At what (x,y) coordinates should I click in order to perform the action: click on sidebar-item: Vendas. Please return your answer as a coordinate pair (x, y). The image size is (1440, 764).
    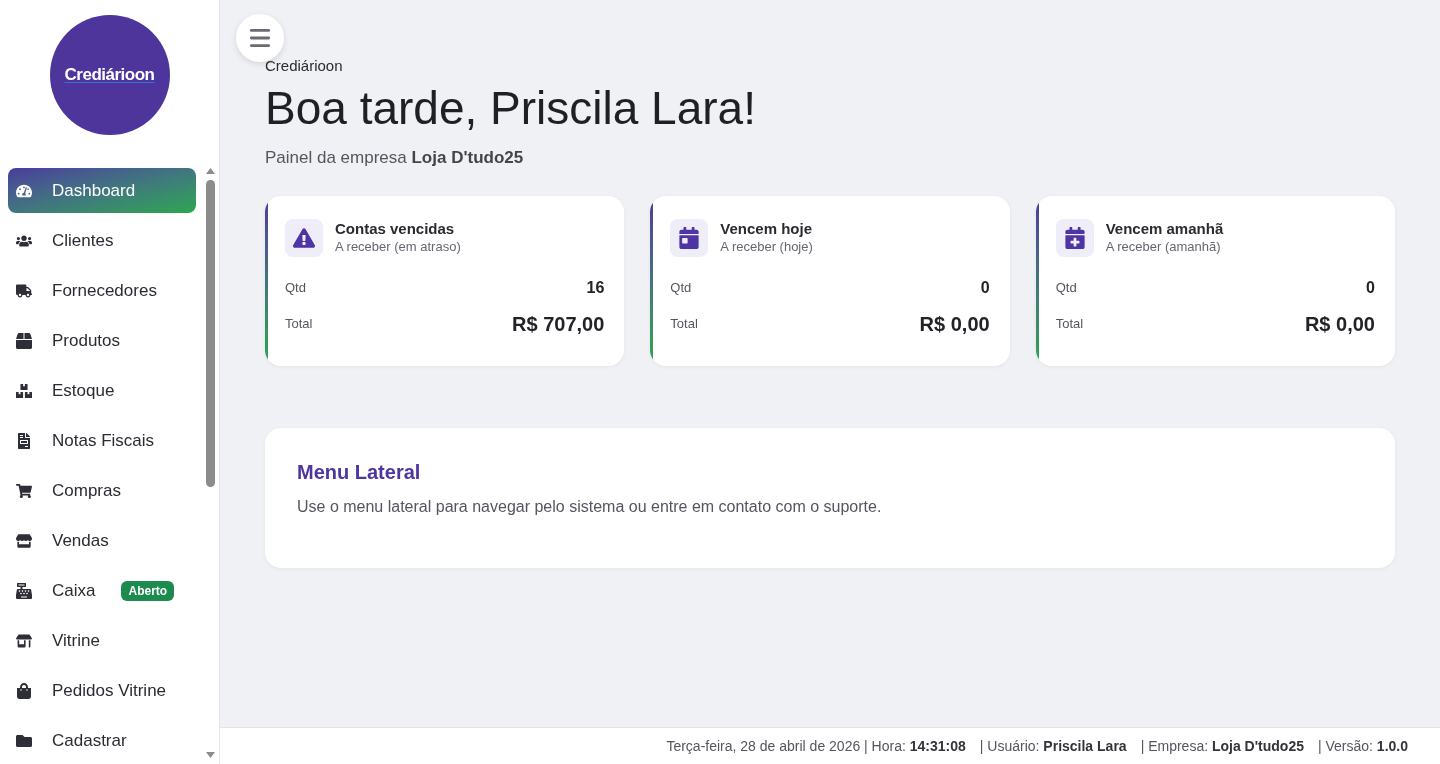
    Looking at the image, I should click on (102, 540).